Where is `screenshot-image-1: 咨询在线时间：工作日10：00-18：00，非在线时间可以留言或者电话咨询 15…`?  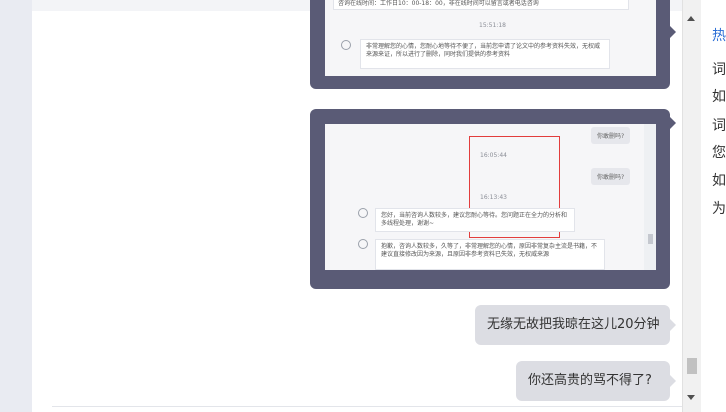
screenshot-image-1: 咨询在线时间：工作日10：00-18：00，非在线时间可以留言或者电话咨询 15… is located at coordinates (490, 38).